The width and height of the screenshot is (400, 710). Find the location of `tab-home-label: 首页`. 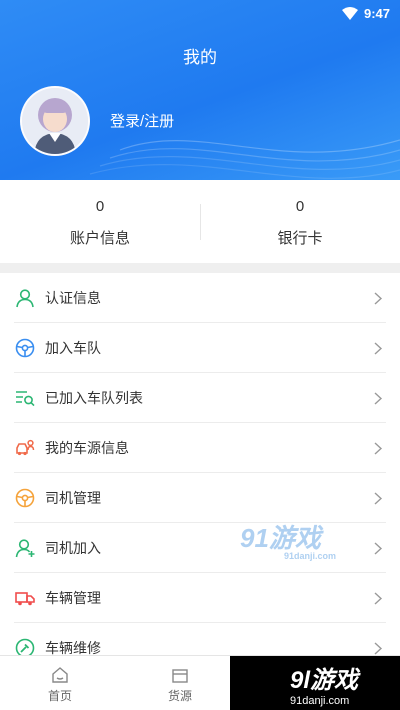

tab-home-label: 首页 is located at coordinates (59, 696).